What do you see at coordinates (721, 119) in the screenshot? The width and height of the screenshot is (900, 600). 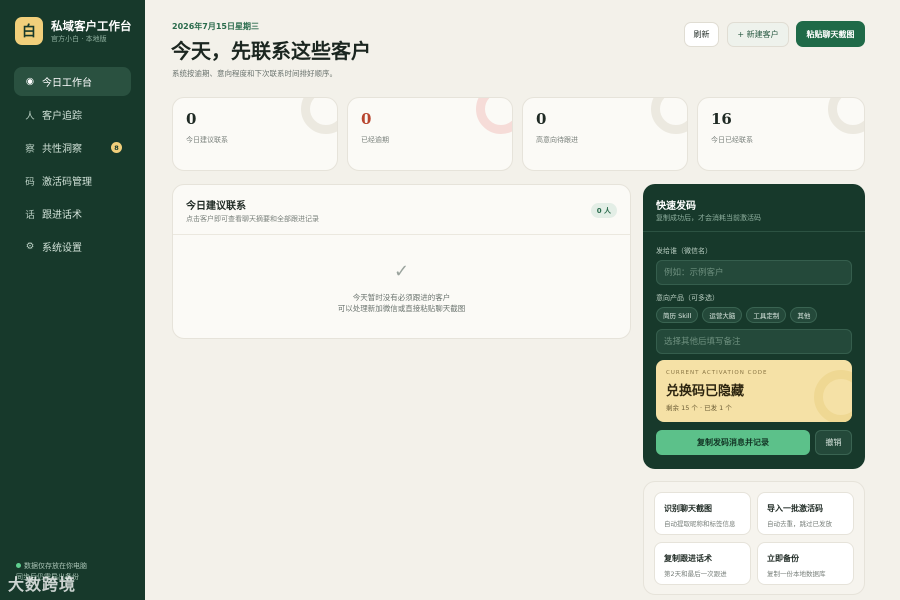 I see `stat-value: 16` at bounding box center [721, 119].